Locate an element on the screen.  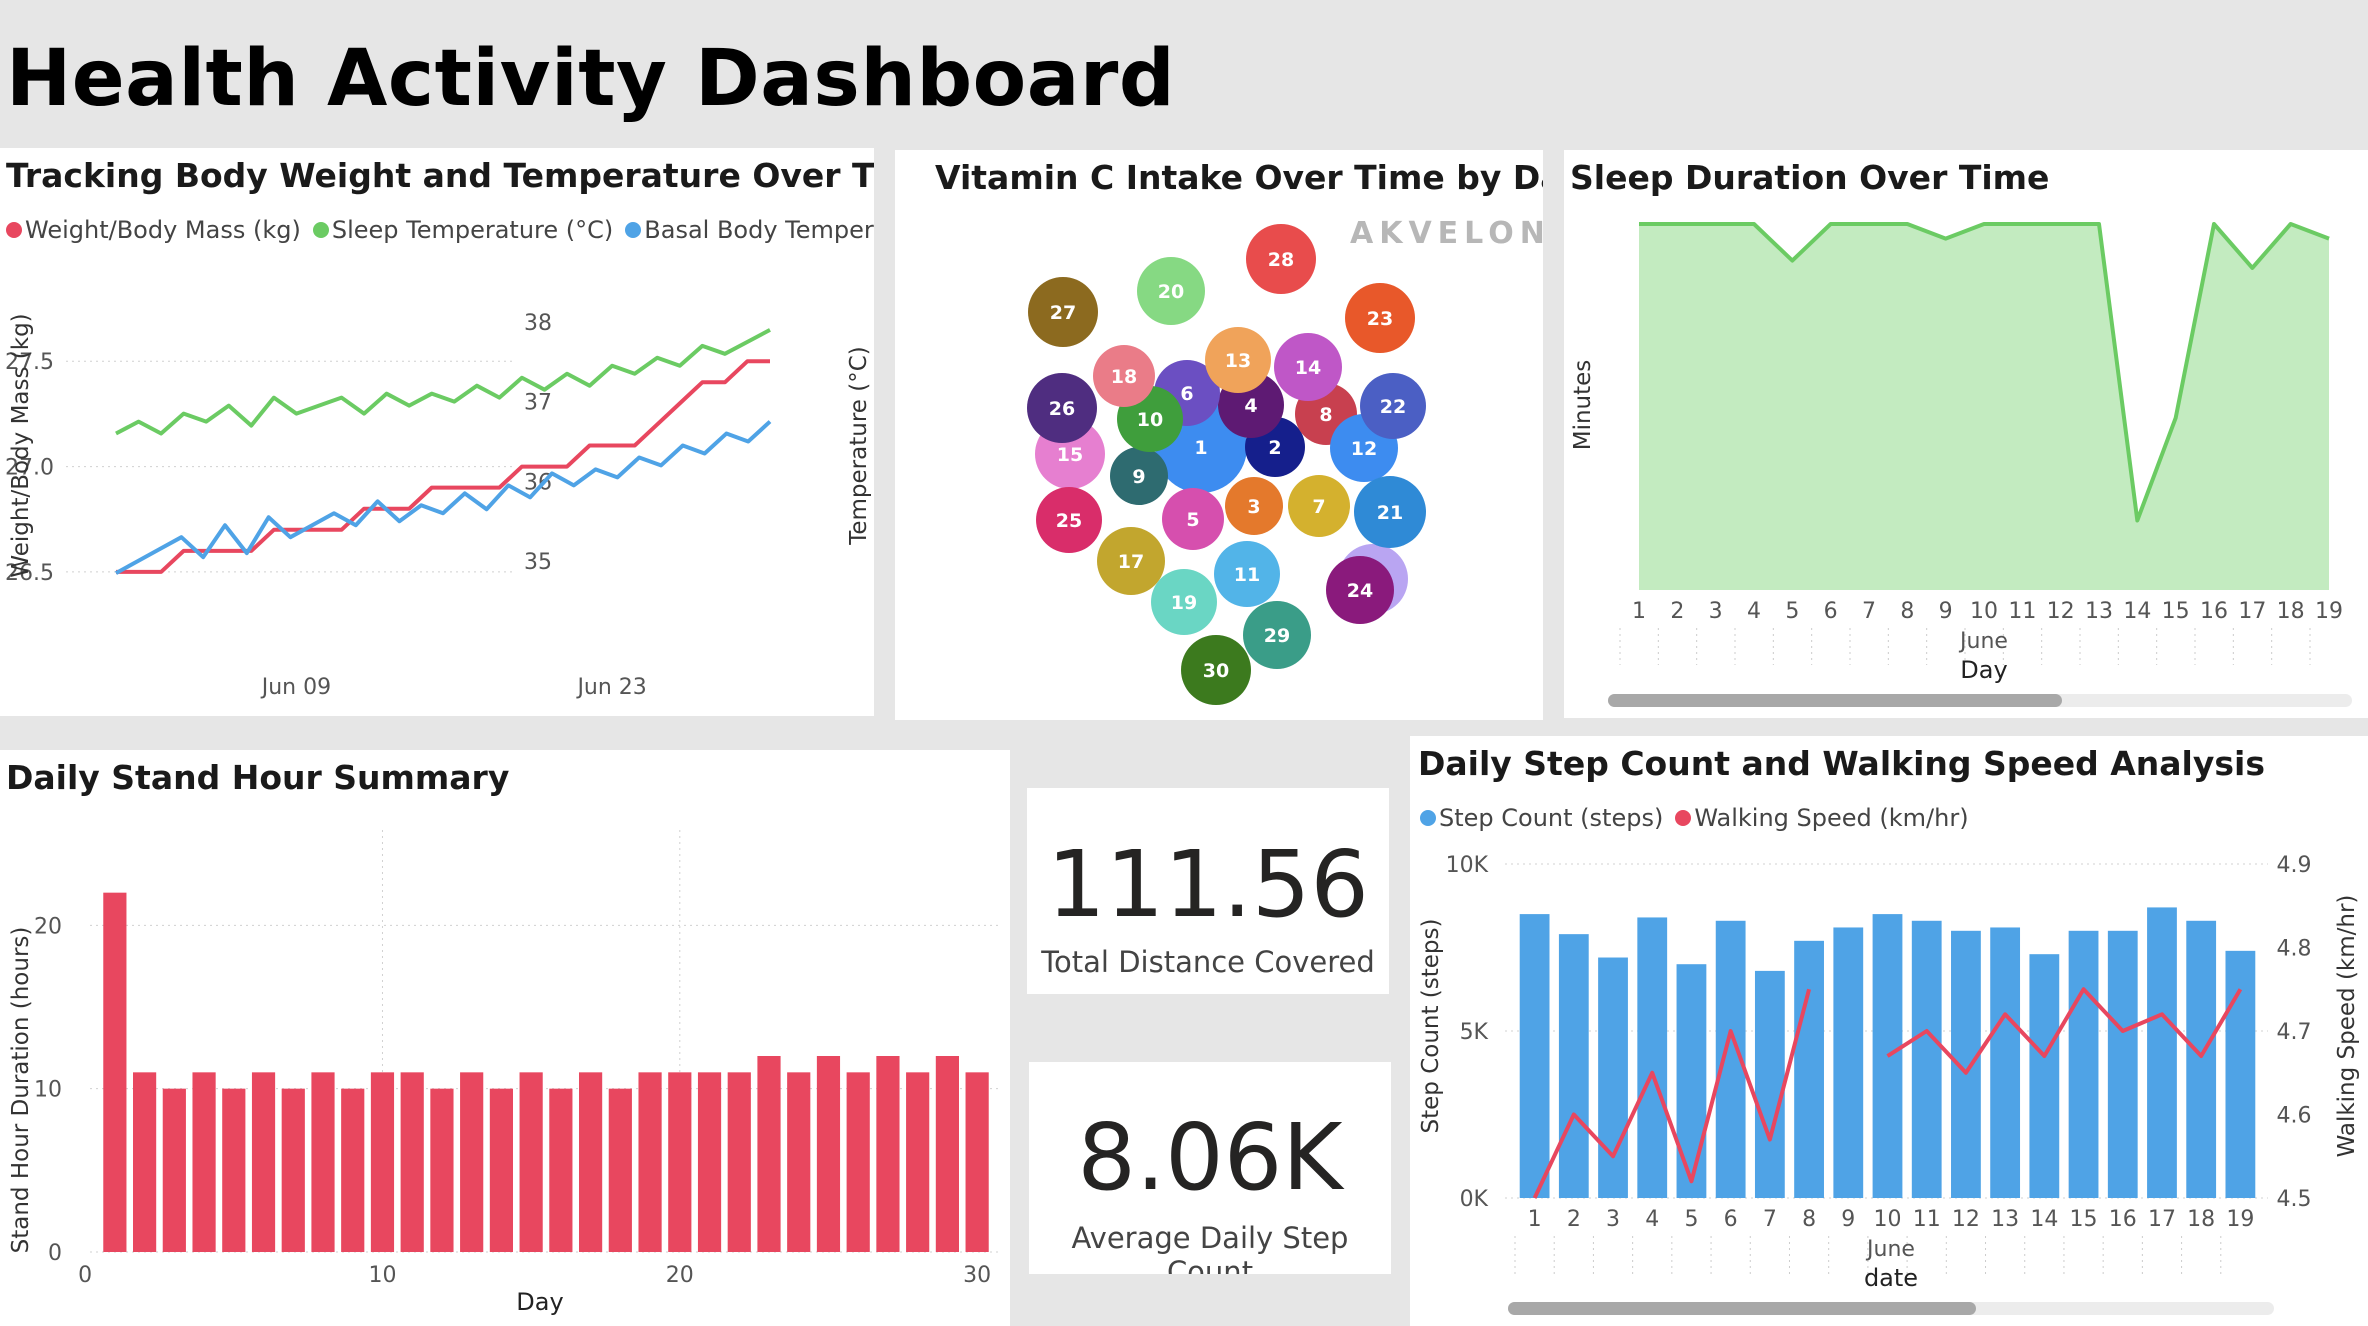
x-axis-title: Day is located at coordinates (1983, 670).